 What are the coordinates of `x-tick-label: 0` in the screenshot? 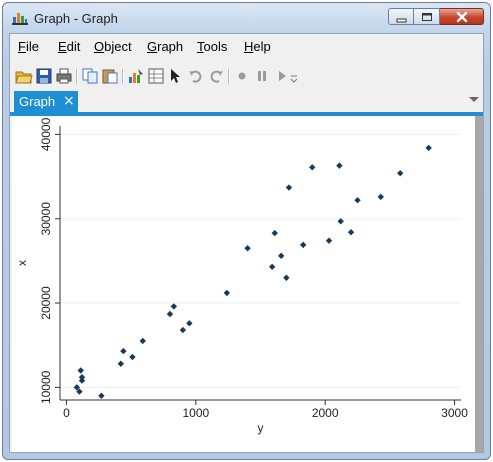 It's located at (66, 413).